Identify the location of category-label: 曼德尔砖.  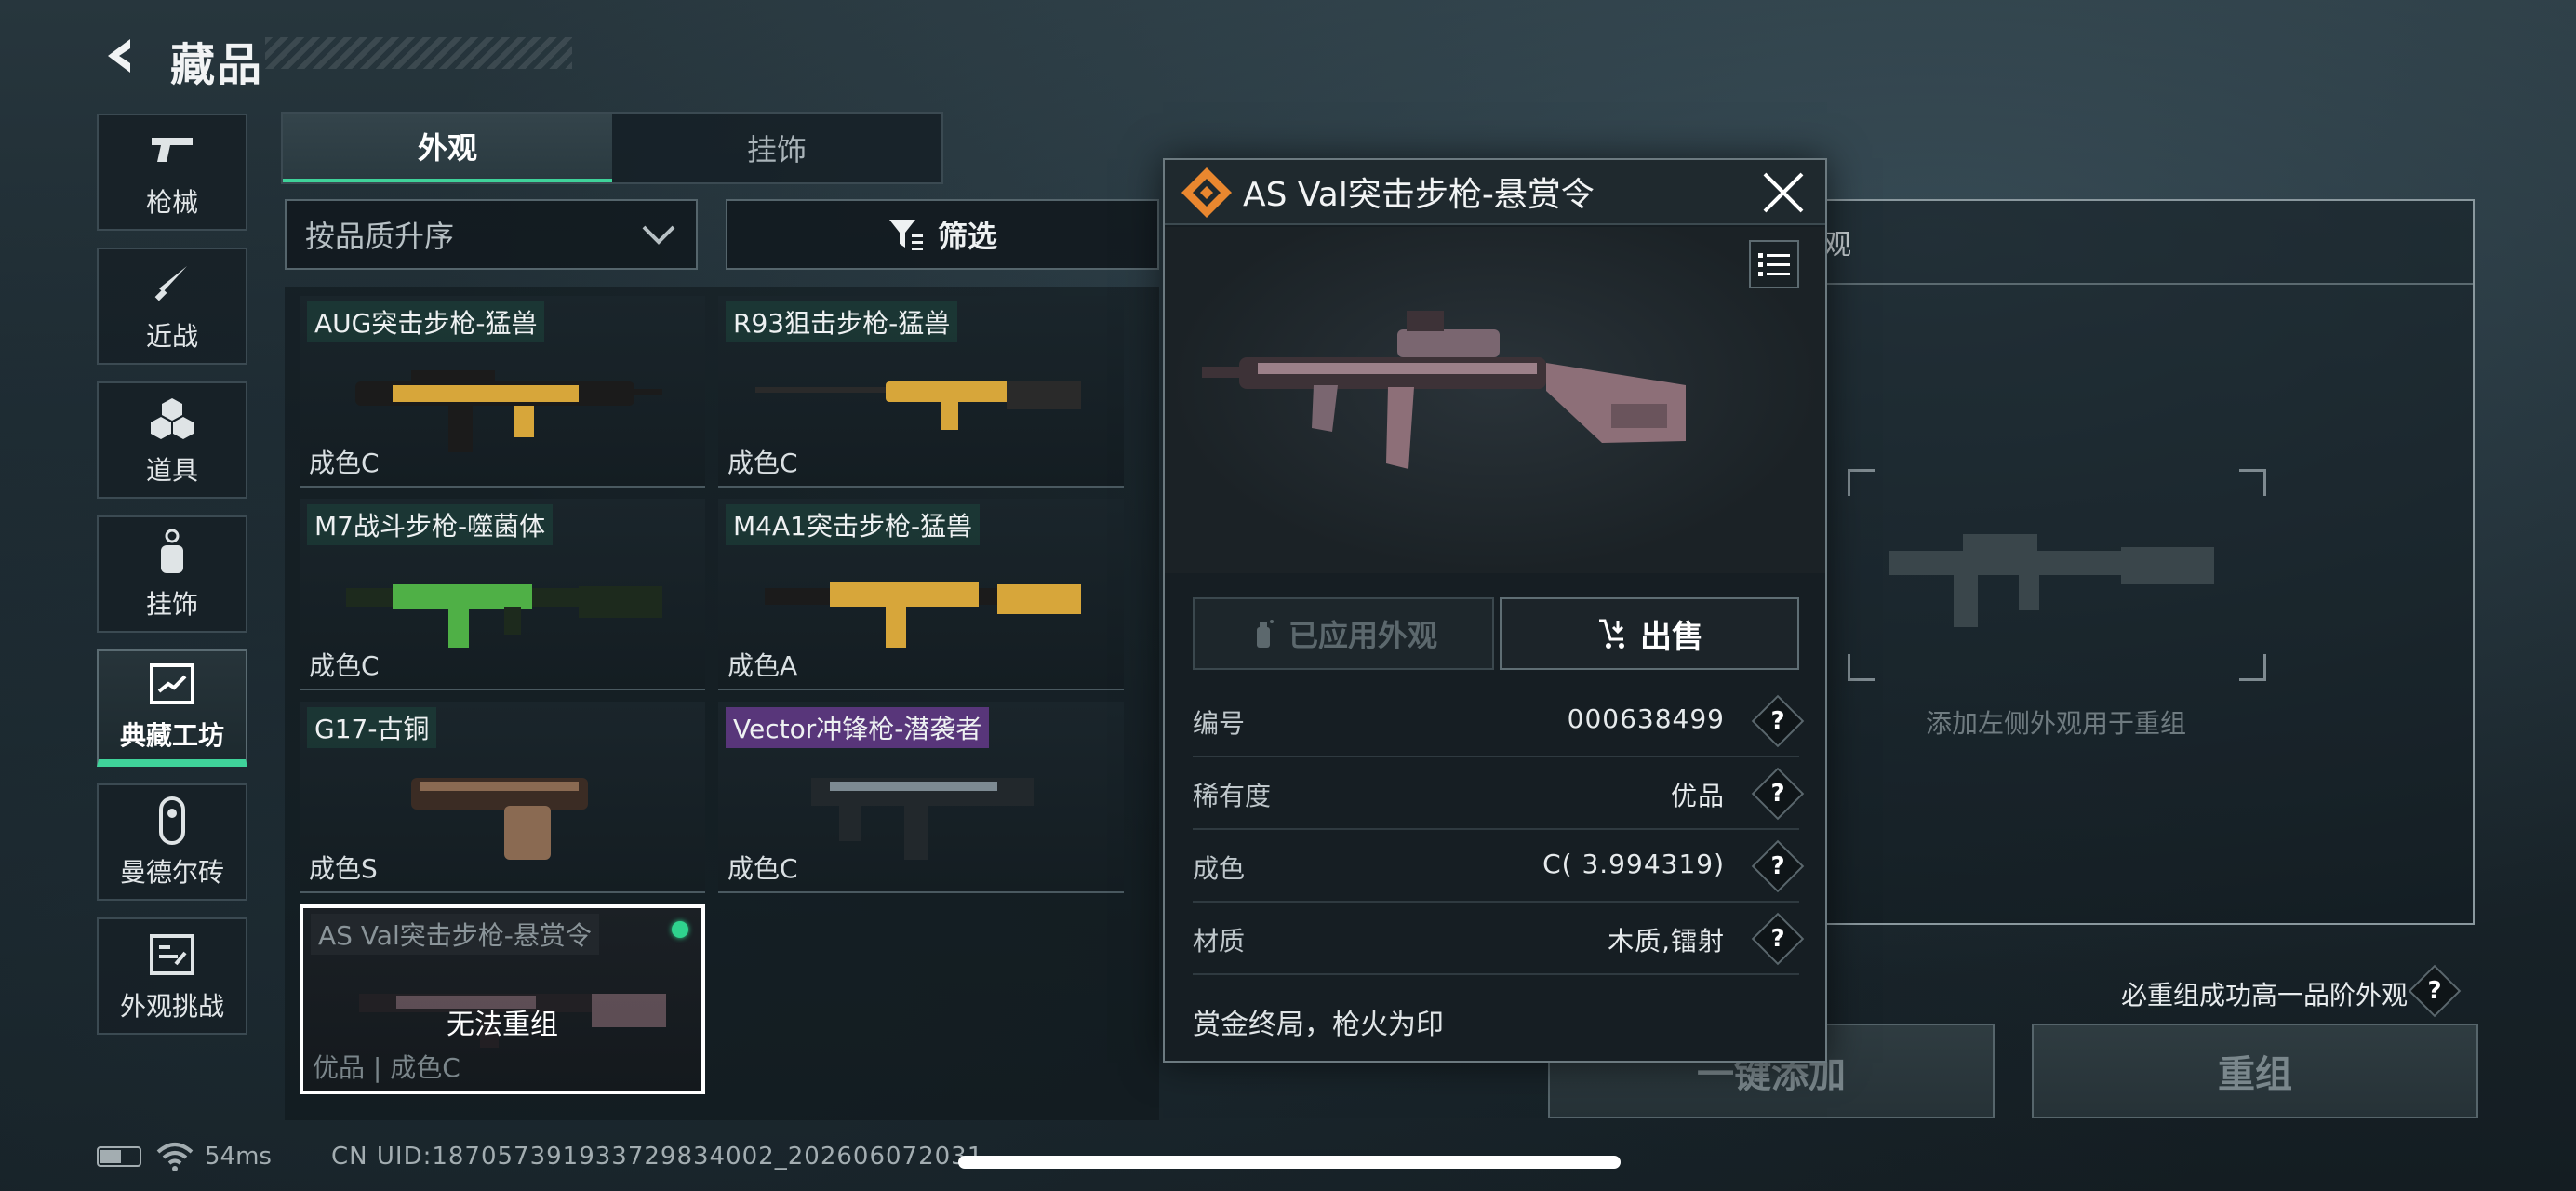
(171, 872).